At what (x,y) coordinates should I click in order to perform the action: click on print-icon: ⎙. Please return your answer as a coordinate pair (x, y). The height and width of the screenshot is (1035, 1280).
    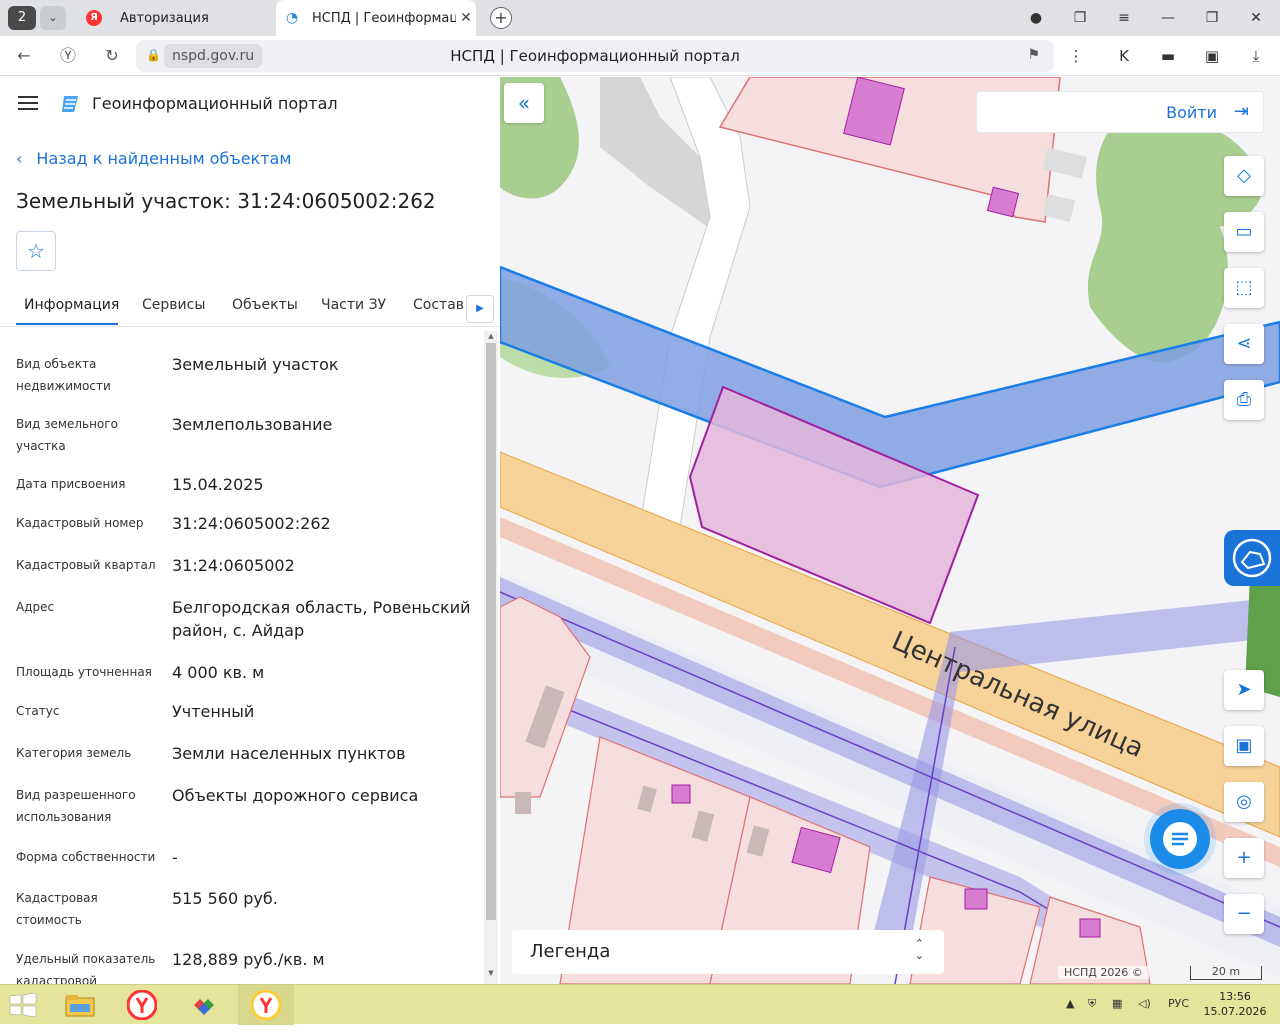
    Looking at the image, I should click on (1244, 400).